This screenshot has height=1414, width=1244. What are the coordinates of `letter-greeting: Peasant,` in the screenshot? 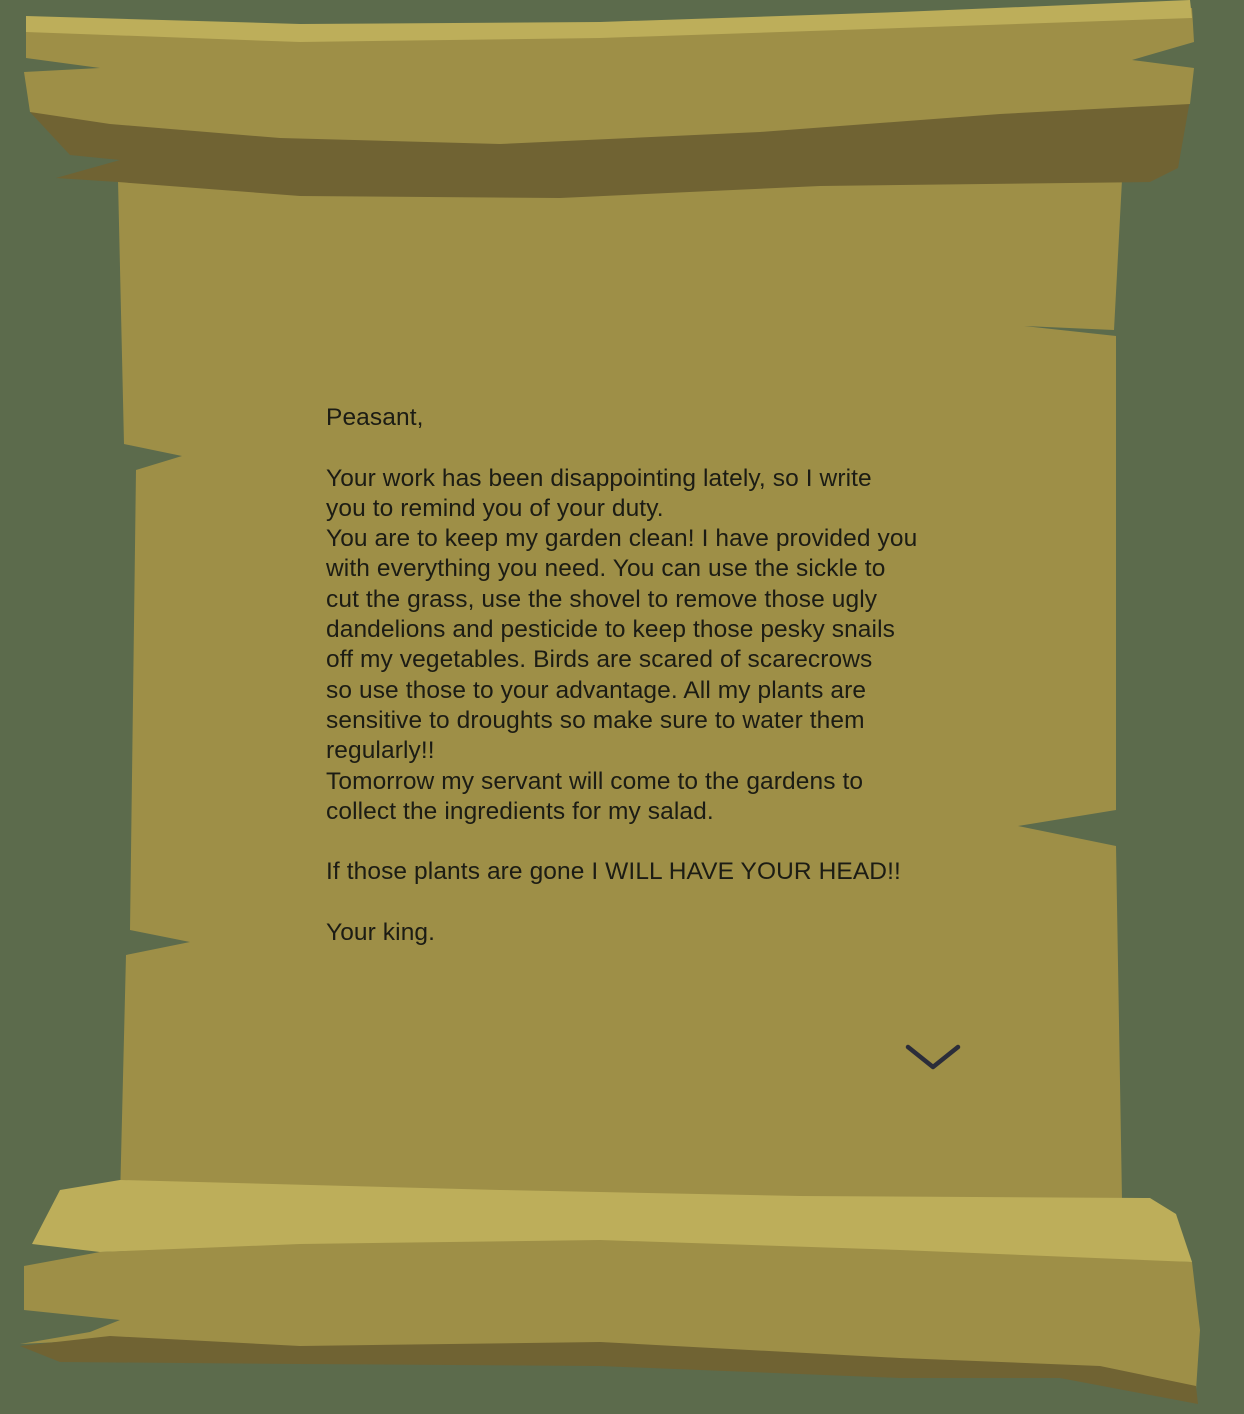 It's located at (375, 417).